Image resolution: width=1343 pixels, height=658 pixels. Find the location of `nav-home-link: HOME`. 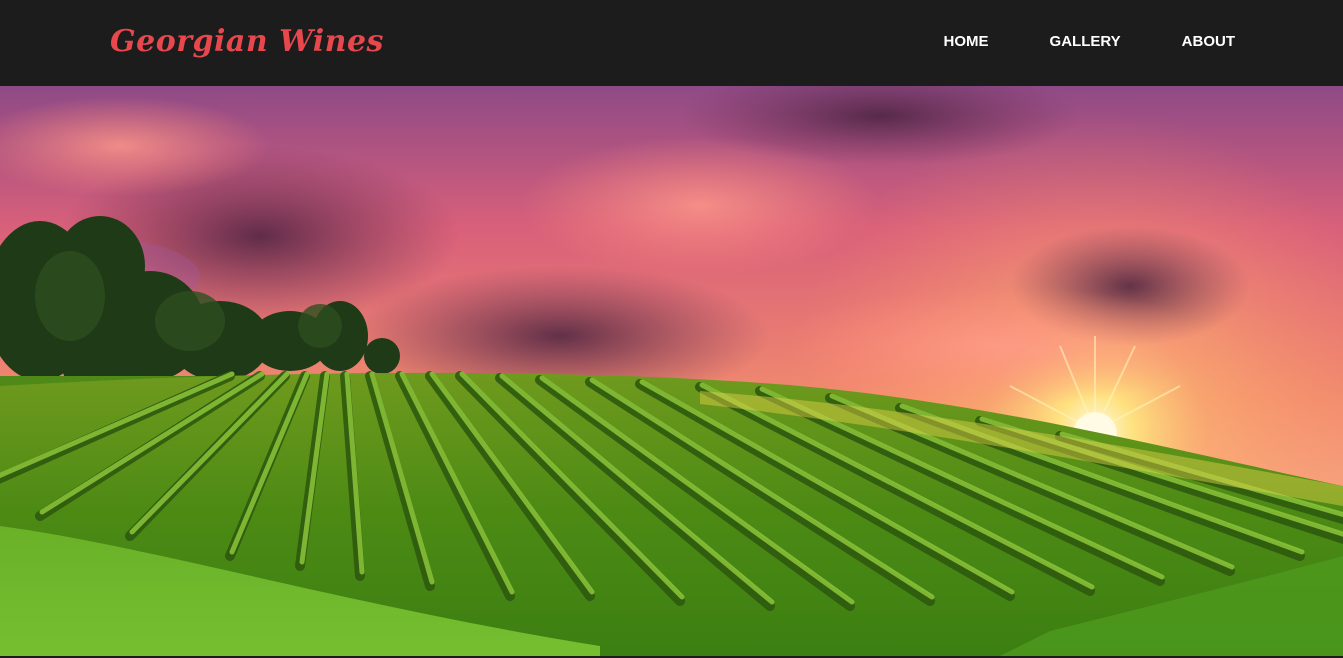

nav-home-link: HOME is located at coordinates (966, 42).